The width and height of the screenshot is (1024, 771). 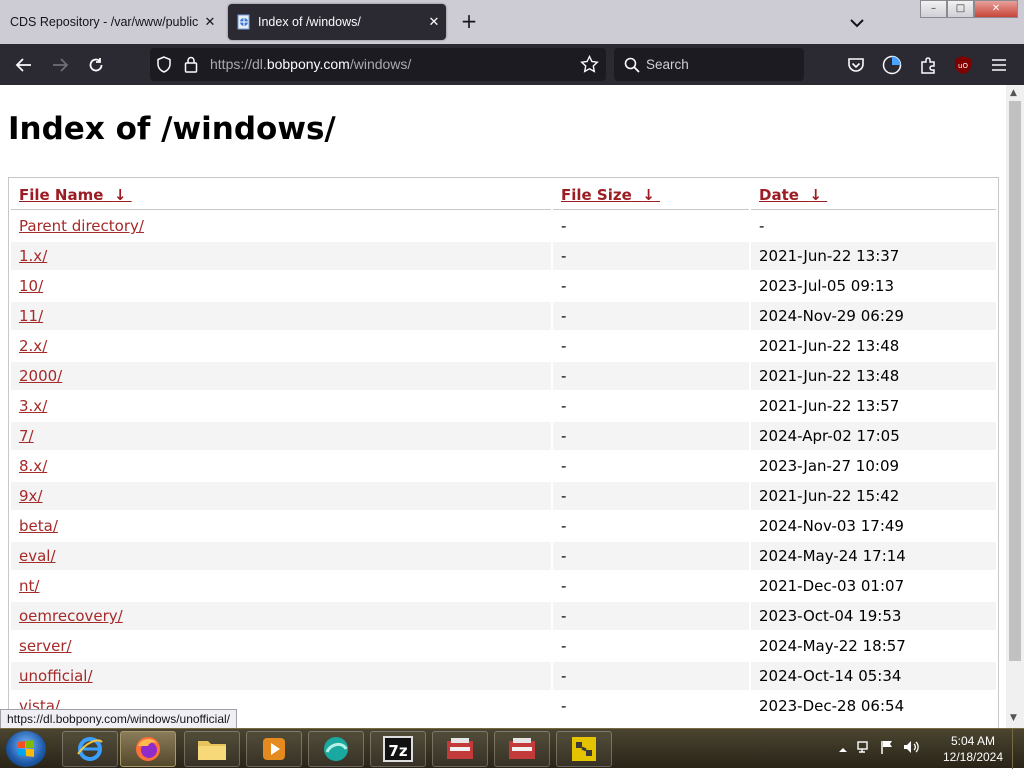 I want to click on back-arrow-icon, so click(x=24, y=65).